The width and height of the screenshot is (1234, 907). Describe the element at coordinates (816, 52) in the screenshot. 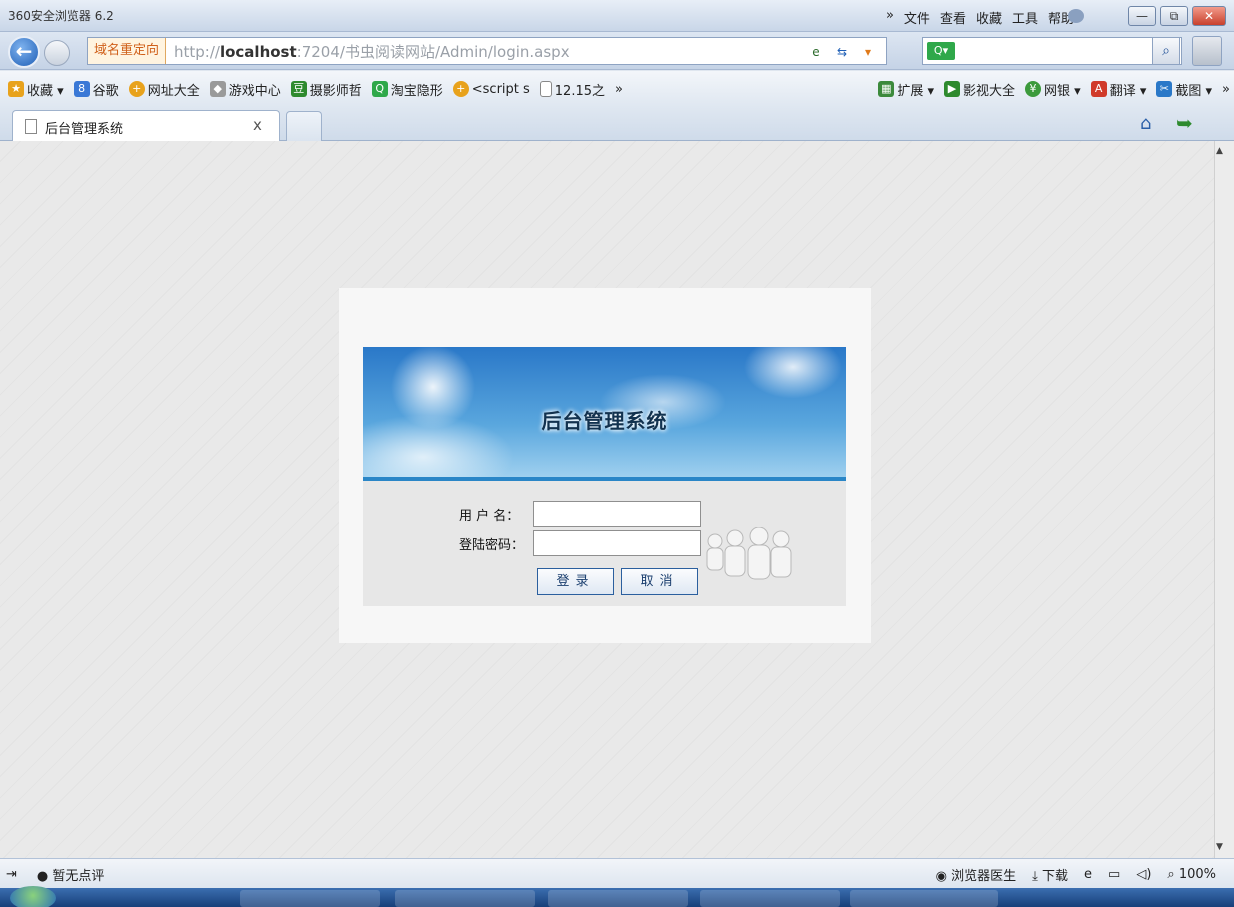

I see `ie-mode-icon: e` at that location.